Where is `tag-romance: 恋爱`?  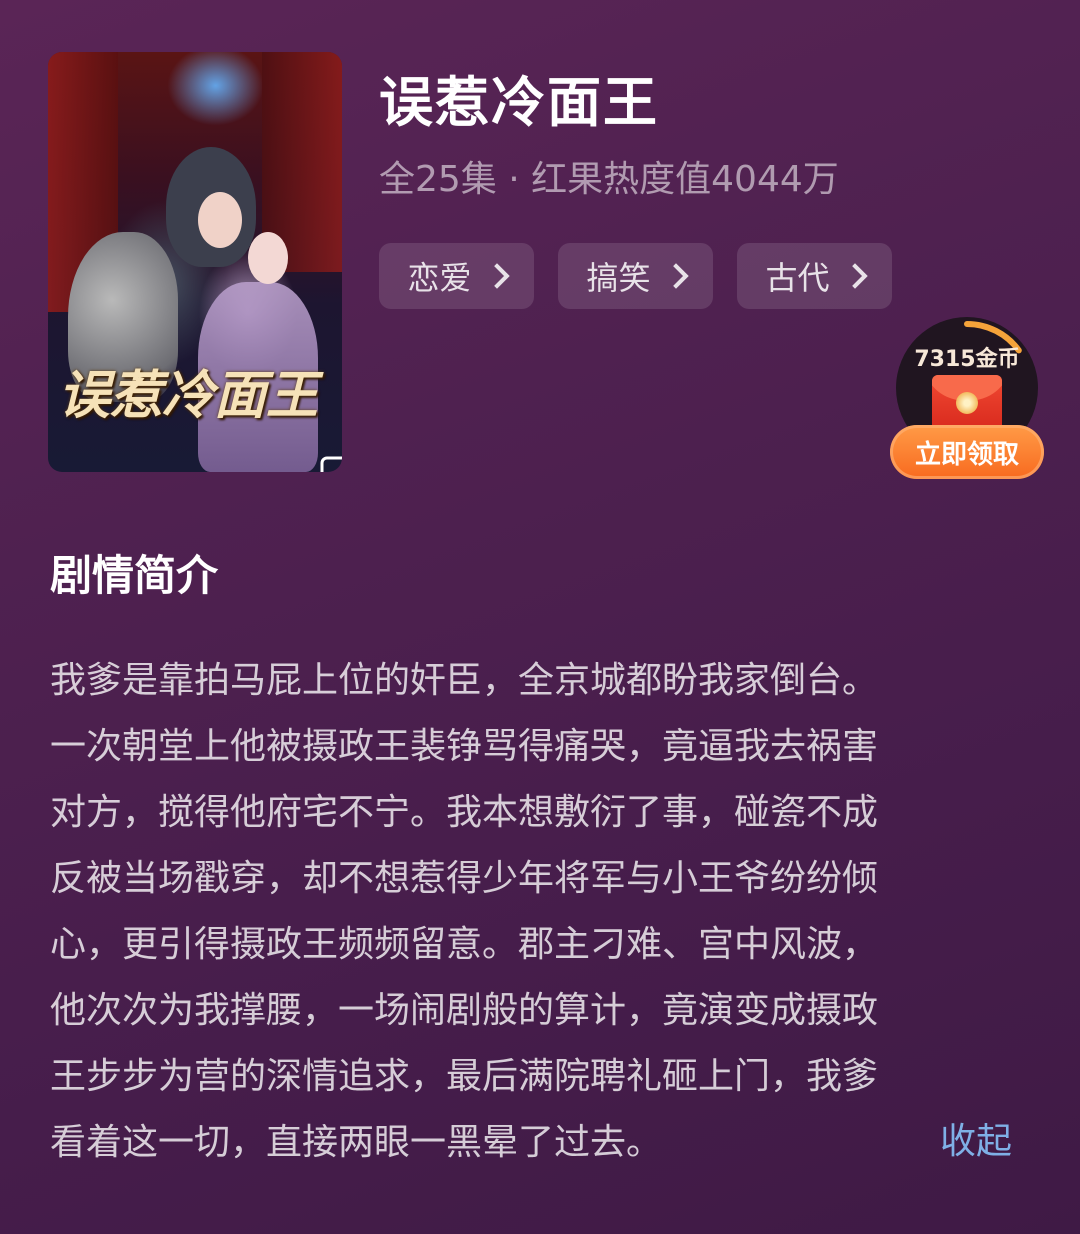
tag-romance: 恋爱 is located at coordinates (456, 276).